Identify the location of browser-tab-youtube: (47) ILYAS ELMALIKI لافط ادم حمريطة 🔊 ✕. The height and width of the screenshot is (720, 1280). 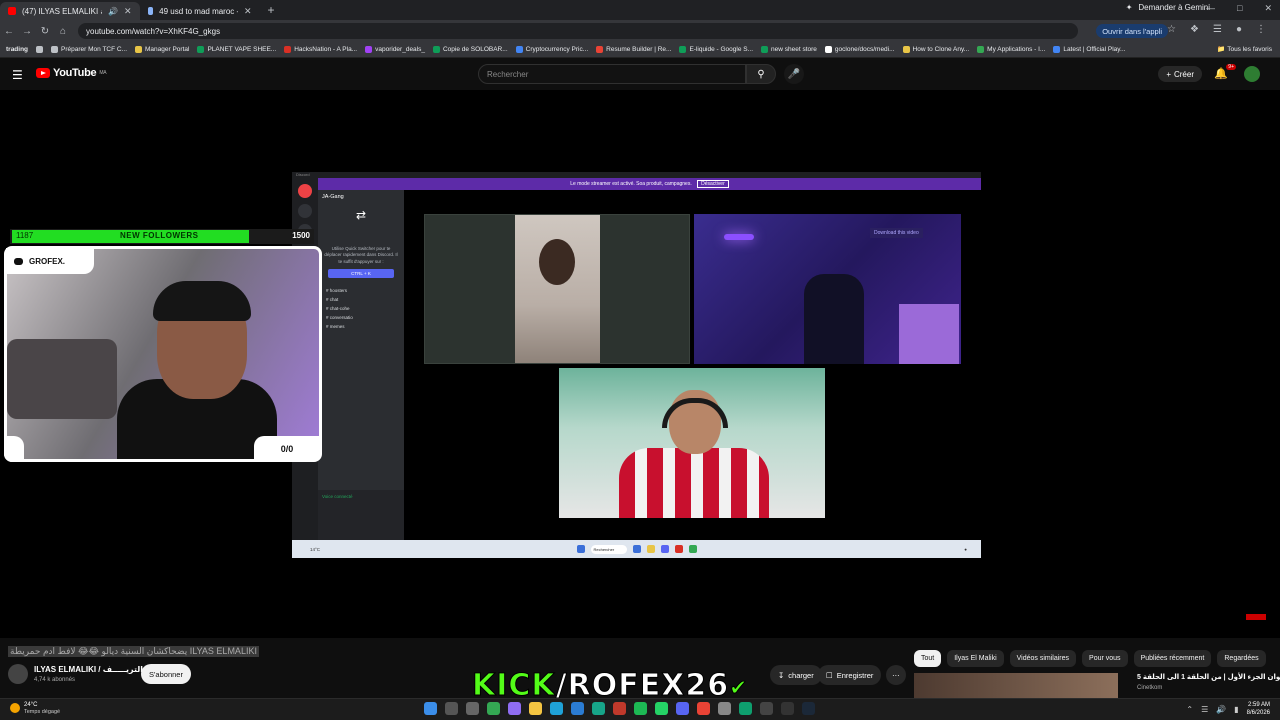
(70, 11).